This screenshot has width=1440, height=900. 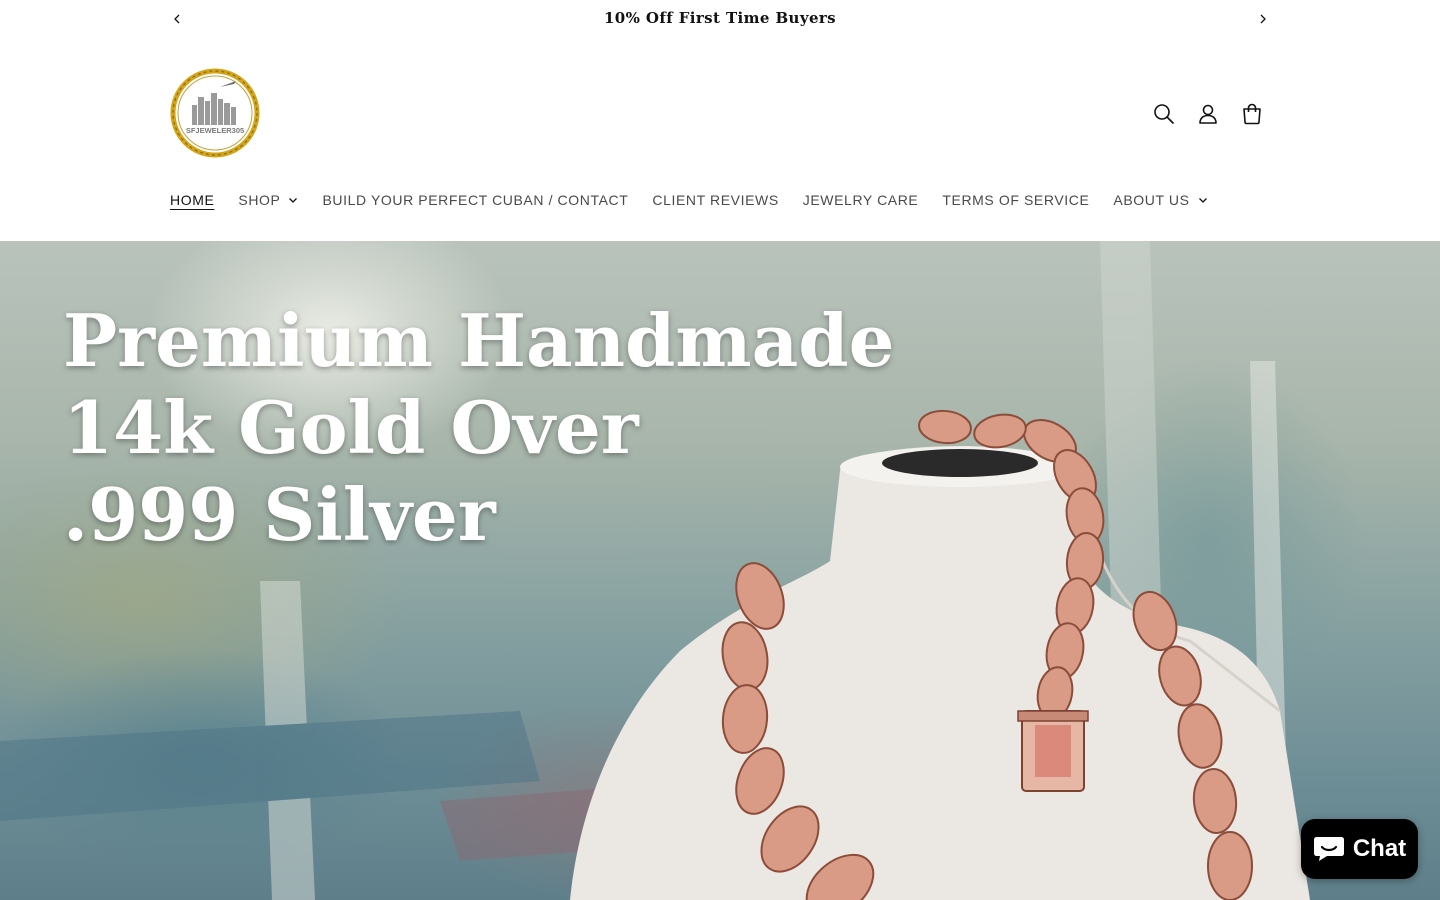 I want to click on cart-icon, so click(x=1252, y=114).